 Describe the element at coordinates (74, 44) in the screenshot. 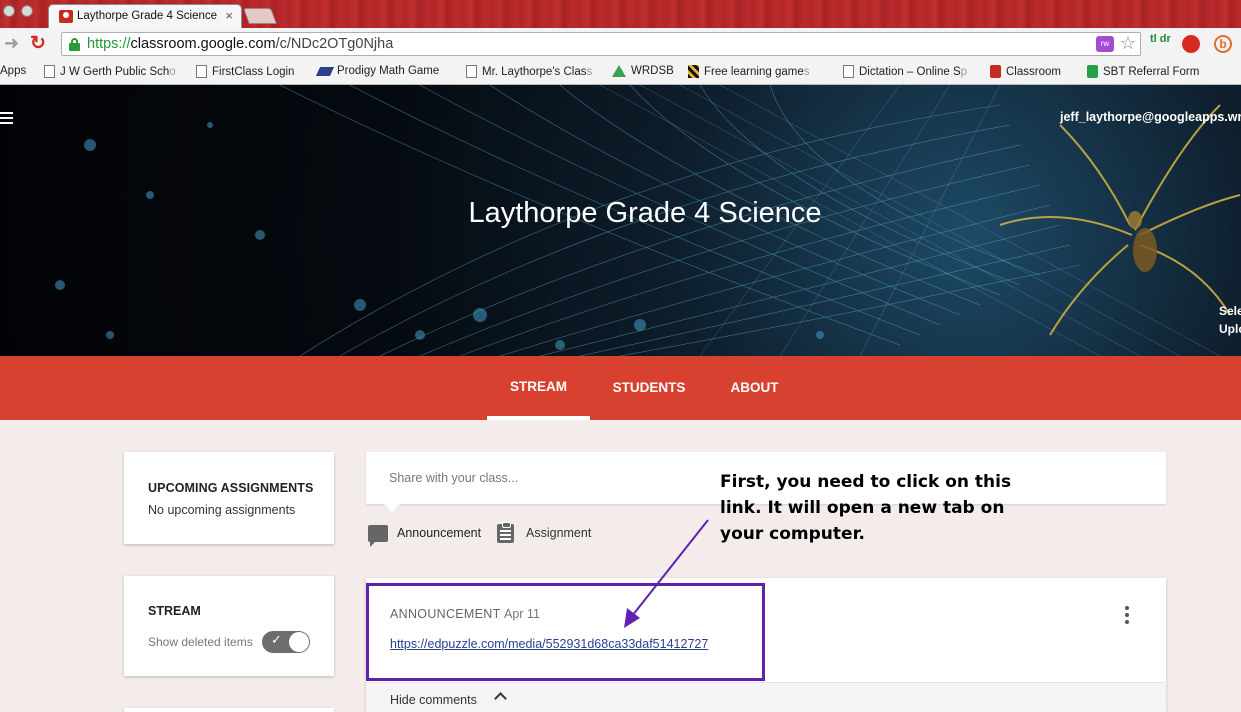

I see `lock-icon` at that location.